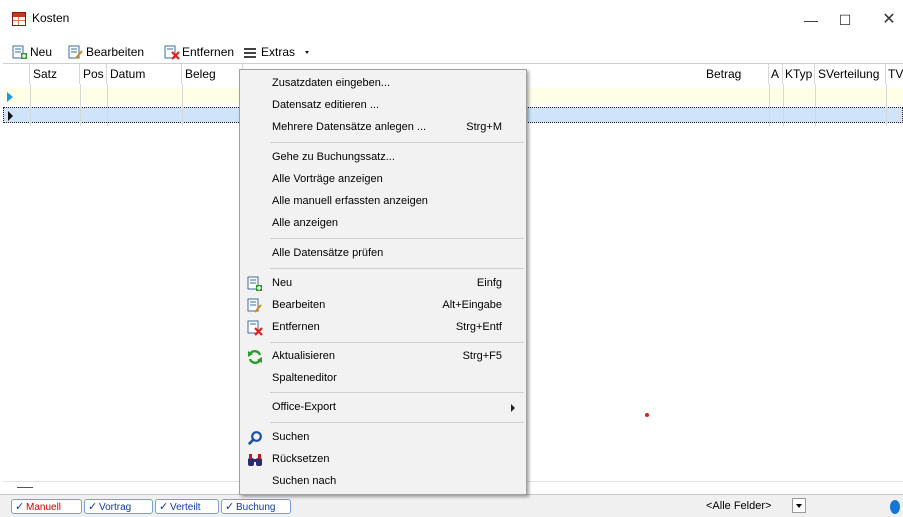  Describe the element at coordinates (212, 74) in the screenshot. I see `column-header-beleg: Beleg` at that location.